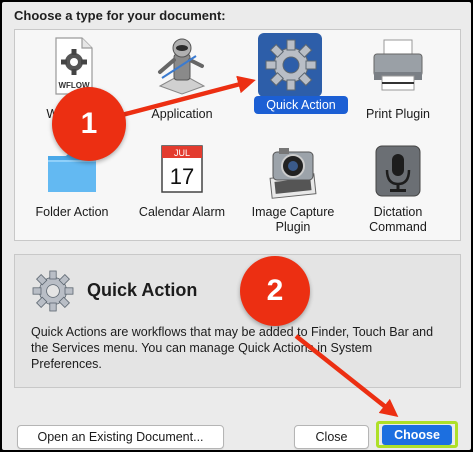 This screenshot has width=473, height=452. I want to click on type-dictation-command: Dictation Command, so click(398, 190).